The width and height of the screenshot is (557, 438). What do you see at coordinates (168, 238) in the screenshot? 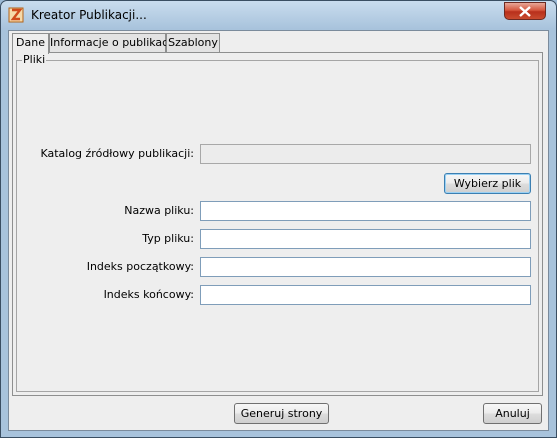
I see `file-type-label: Typ pliku:` at bounding box center [168, 238].